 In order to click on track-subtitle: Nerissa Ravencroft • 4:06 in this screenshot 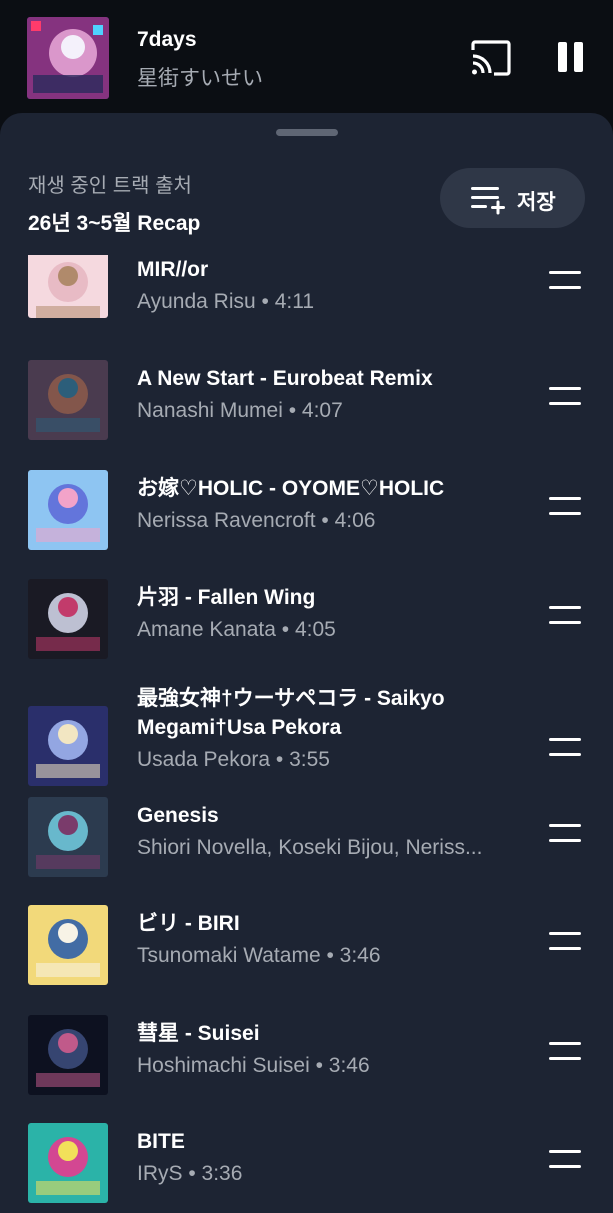, I will do `click(256, 520)`.